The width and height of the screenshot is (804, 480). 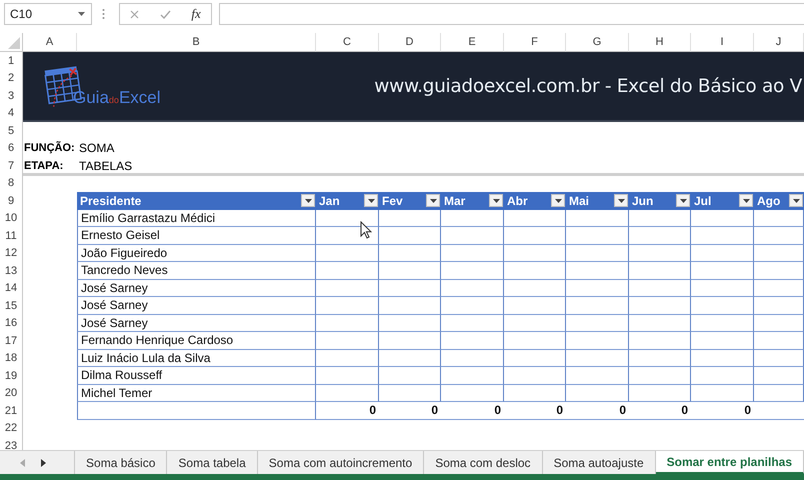 I want to click on row-header: 14, so click(x=11, y=288).